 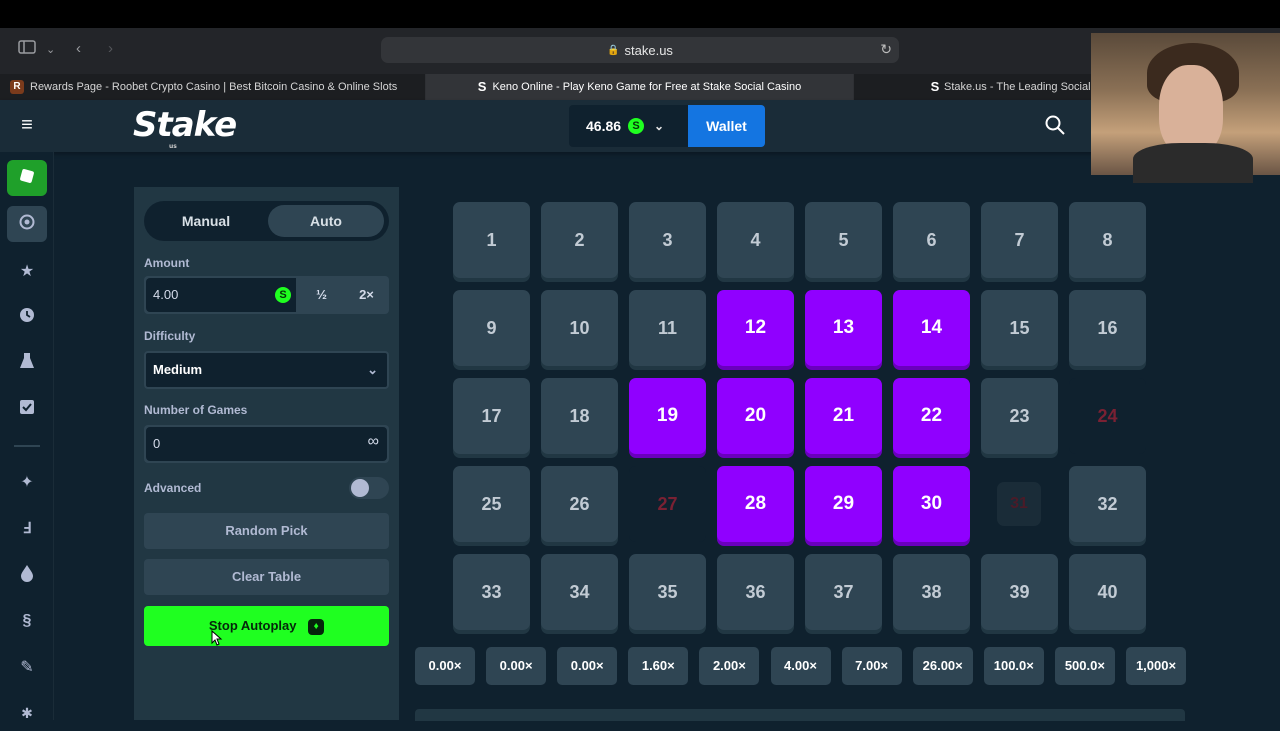 What do you see at coordinates (221, 295) in the screenshot?
I see `amount-input: 4.00` at bounding box center [221, 295].